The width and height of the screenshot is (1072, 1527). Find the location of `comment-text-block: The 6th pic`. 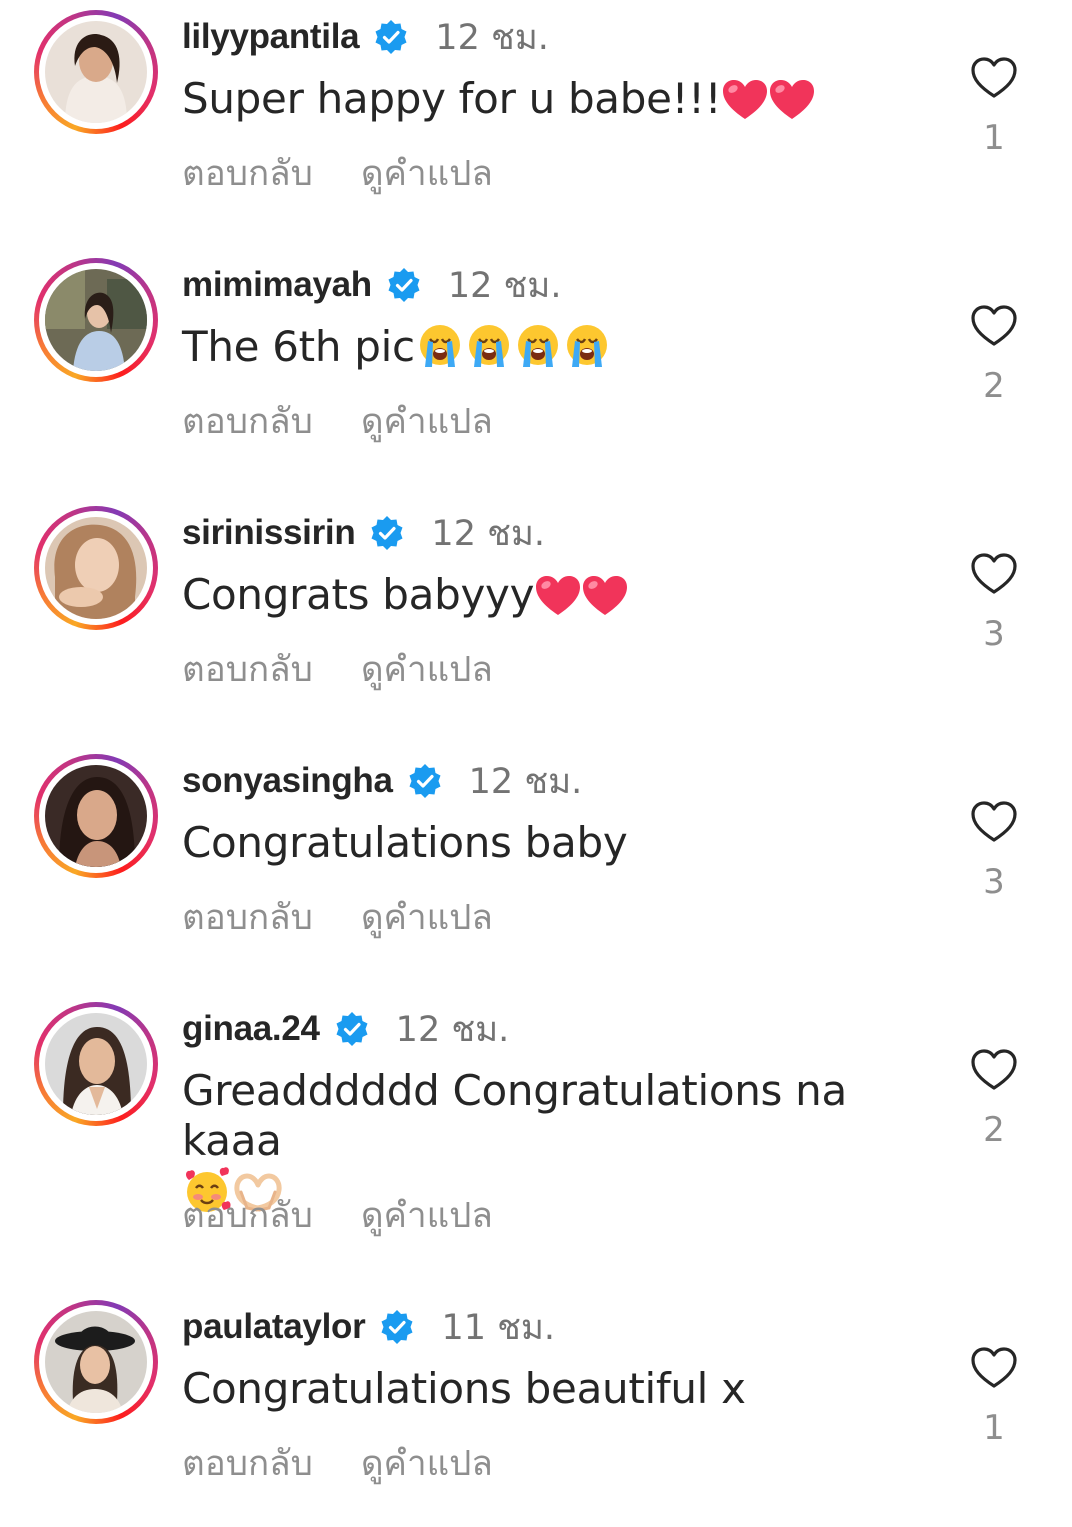

comment-text-block: The 6th pic is located at coordinates (542, 347).